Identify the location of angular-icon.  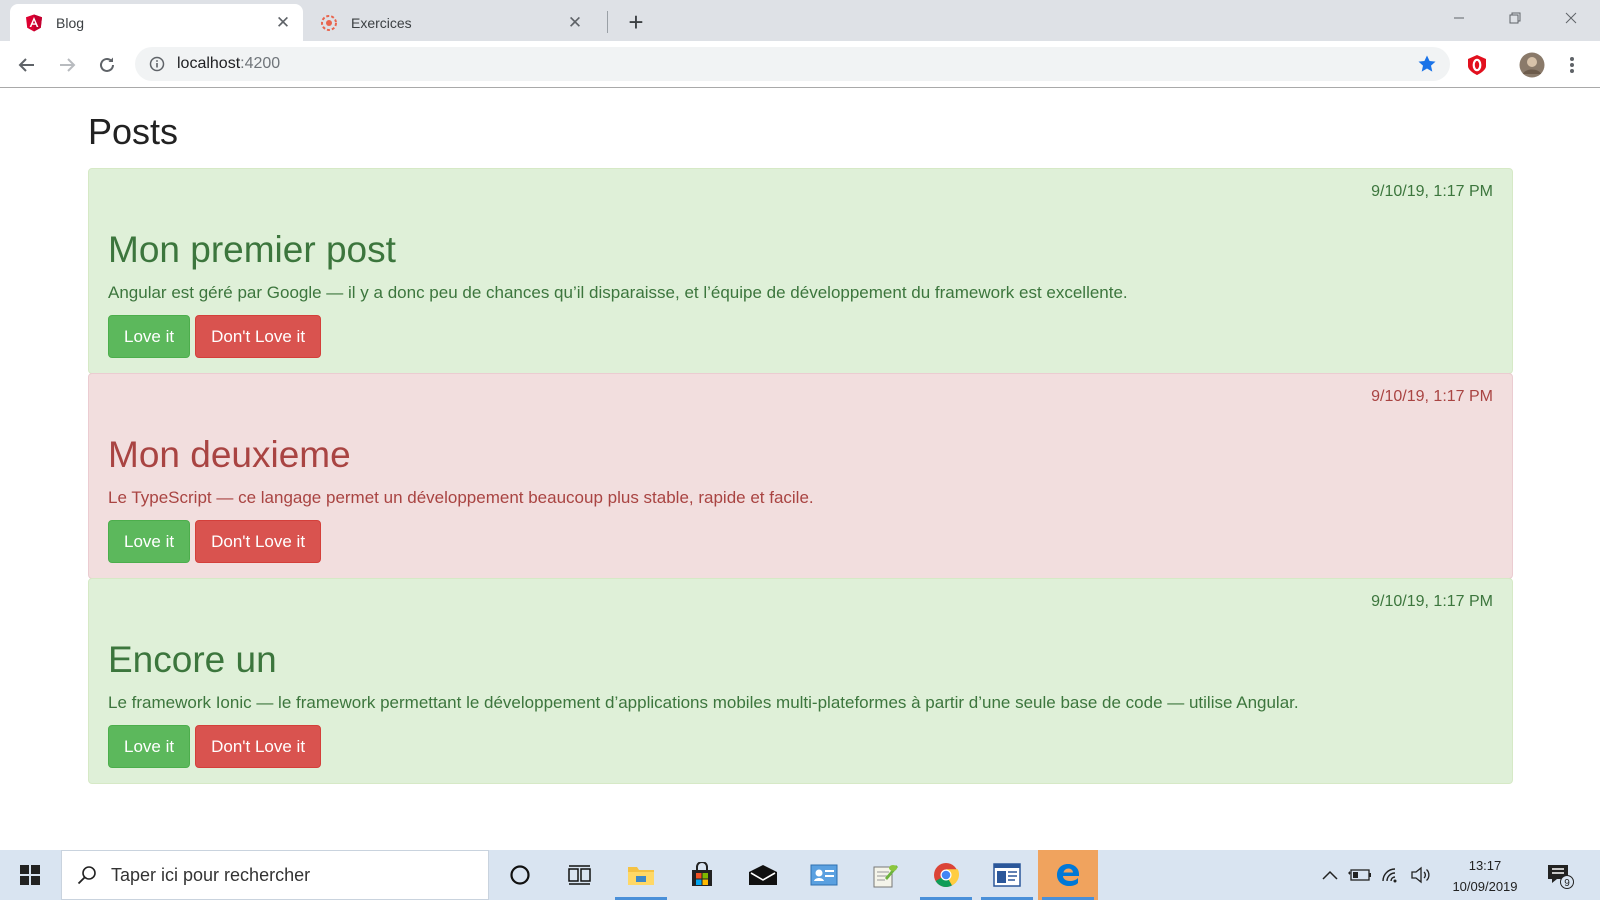
(34, 23).